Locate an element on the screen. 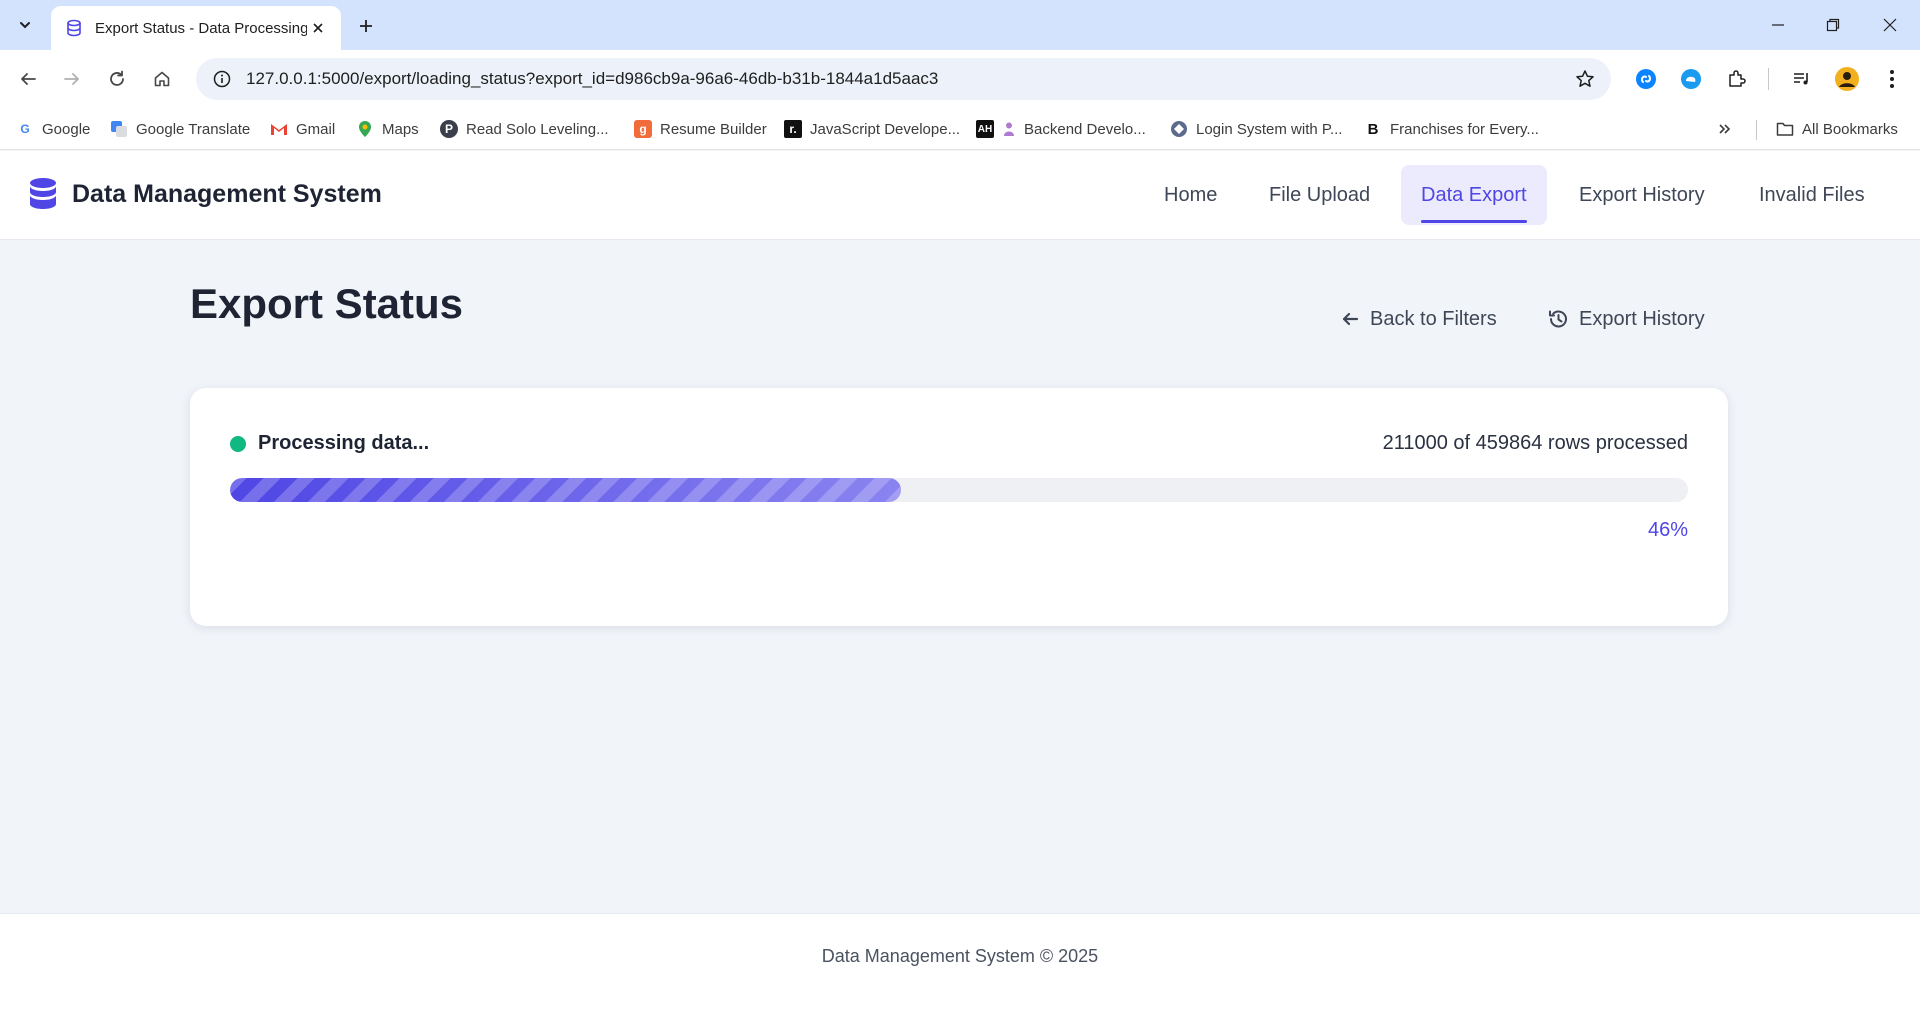 Image resolution: width=1920 pixels, height=1020 pixels. reload-icon is located at coordinates (117, 78).